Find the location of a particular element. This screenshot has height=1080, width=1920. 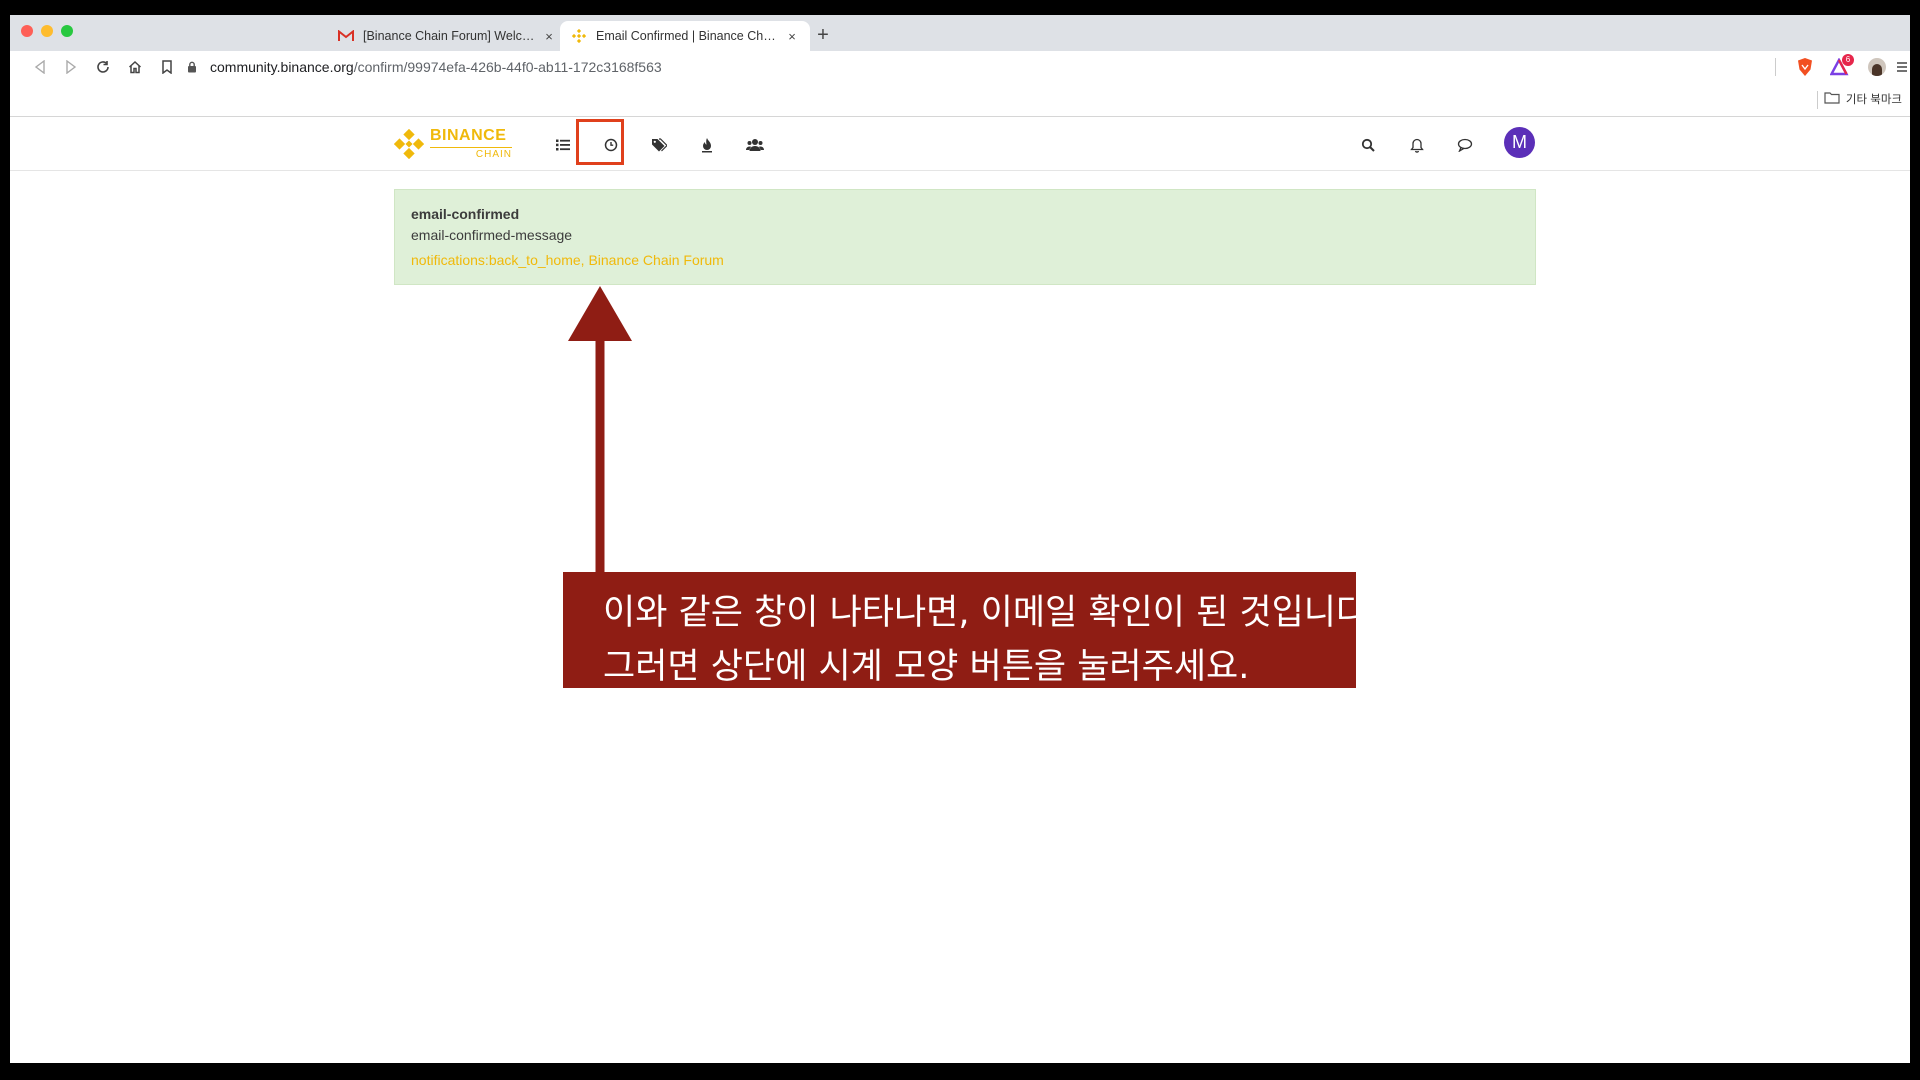

annotation-line-2: 그러면 상단에 시계 모양 버튼을 눌러주세요. is located at coordinates (926, 667).